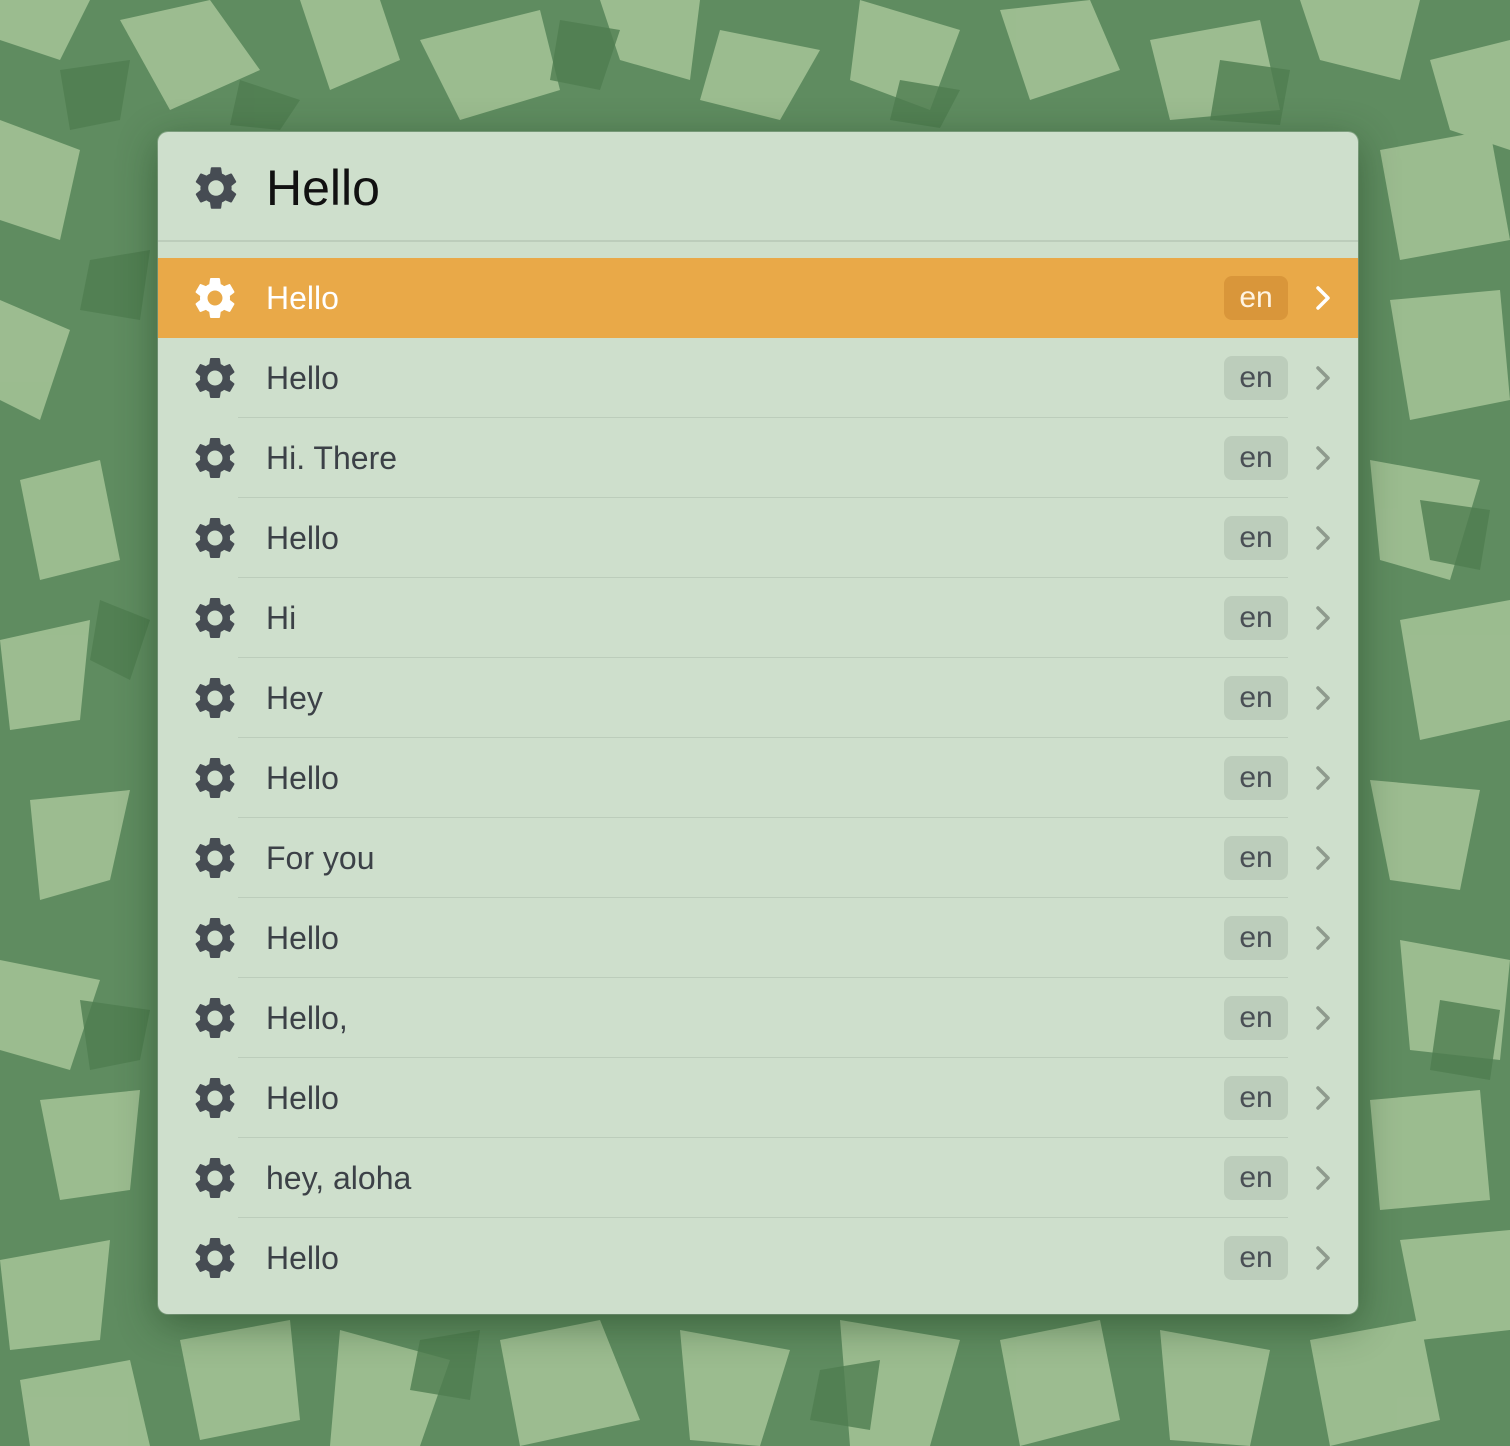 The height and width of the screenshot is (1446, 1510). I want to click on result-label: Hi. There, so click(332, 458).